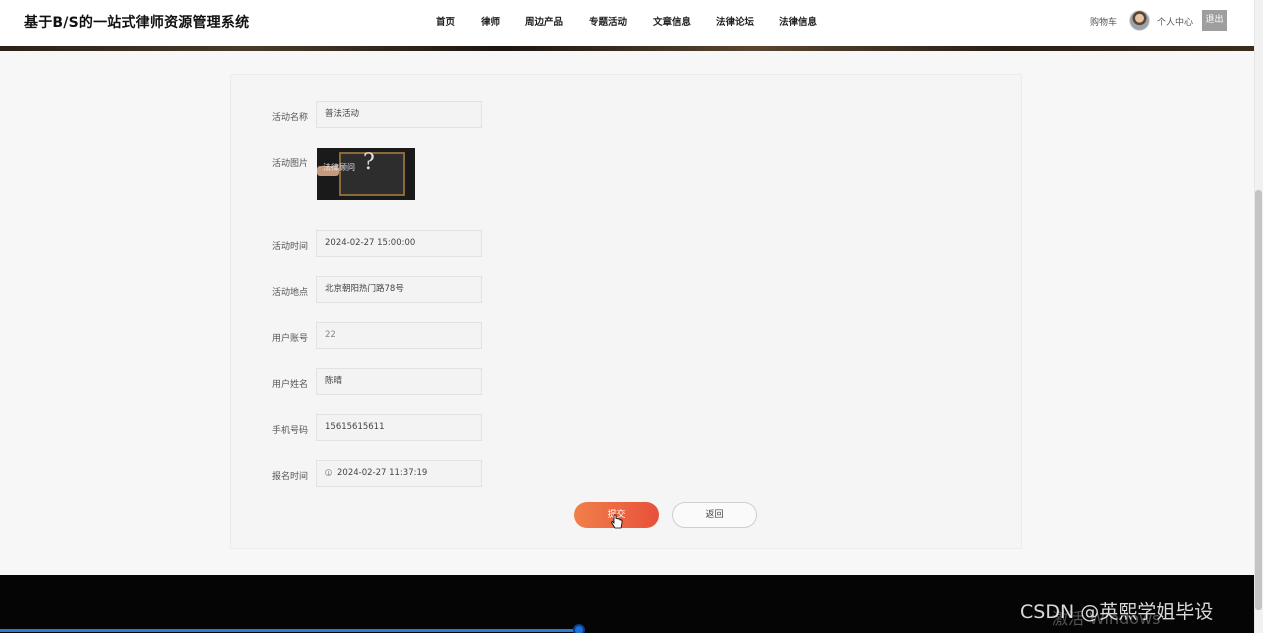 This screenshot has height=633, width=1263. What do you see at coordinates (1117, 612) in the screenshot?
I see `csdn-watermark: CSDN @英熙学姐毕设` at bounding box center [1117, 612].